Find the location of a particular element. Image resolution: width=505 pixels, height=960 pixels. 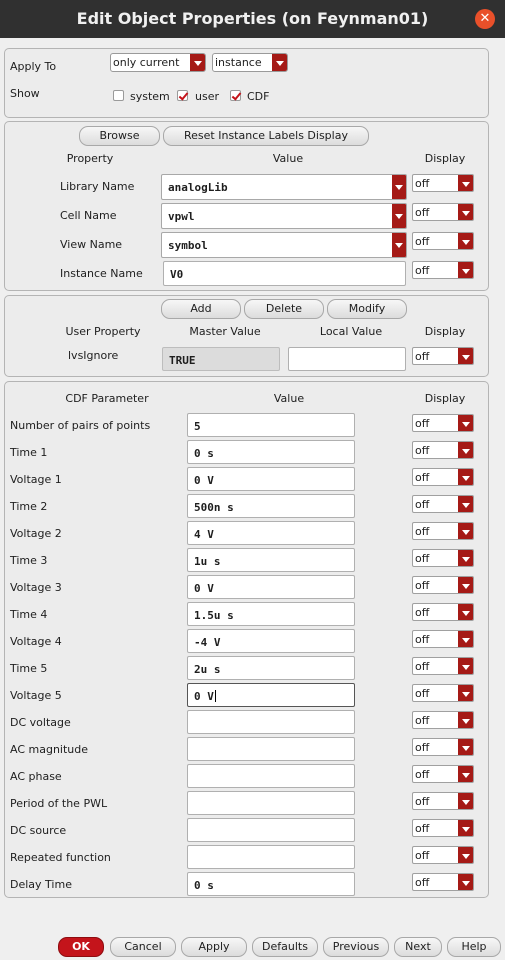

delete-button: Delete is located at coordinates (284, 309).